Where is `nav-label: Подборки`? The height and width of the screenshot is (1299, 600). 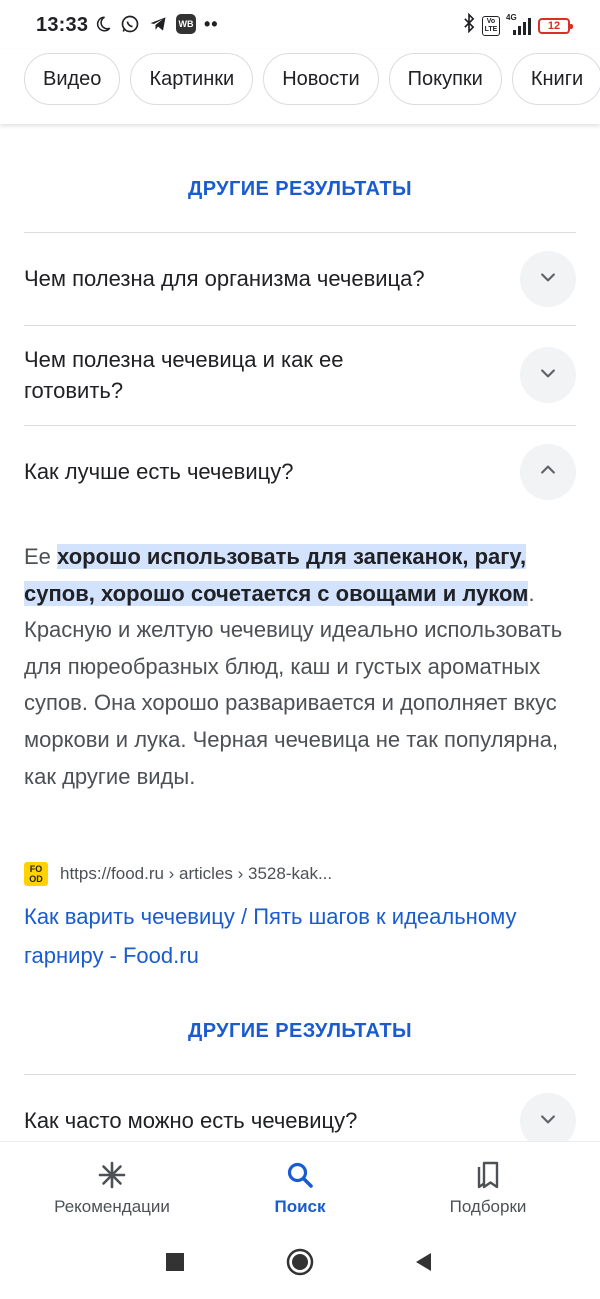 nav-label: Подборки is located at coordinates (488, 1206).